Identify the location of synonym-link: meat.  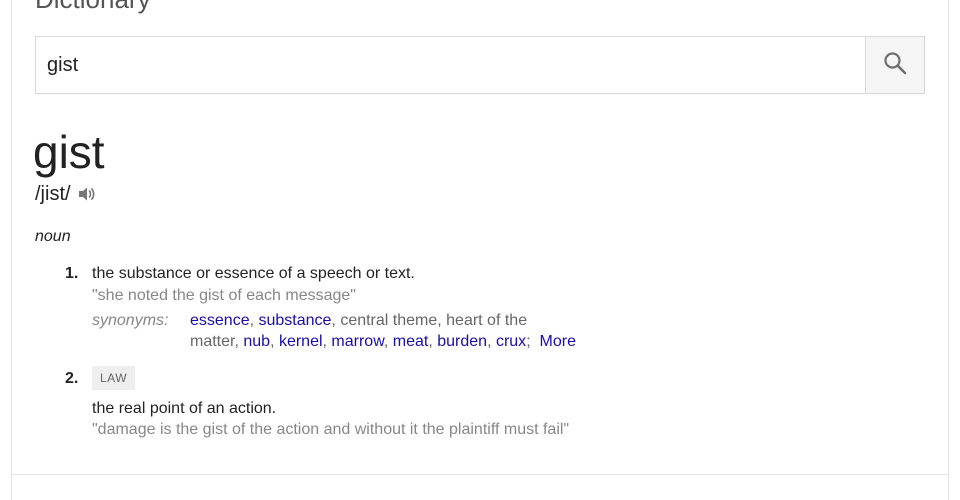
(411, 341).